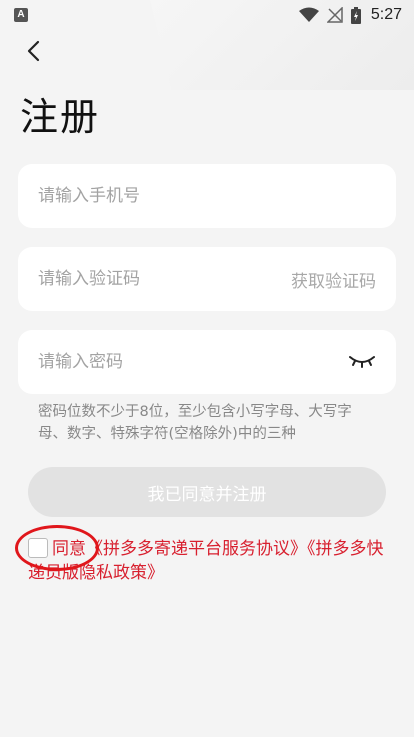 This screenshot has height=737, width=414. Describe the element at coordinates (207, 492) in the screenshot. I see `register-button: 我已同意并注册` at that location.